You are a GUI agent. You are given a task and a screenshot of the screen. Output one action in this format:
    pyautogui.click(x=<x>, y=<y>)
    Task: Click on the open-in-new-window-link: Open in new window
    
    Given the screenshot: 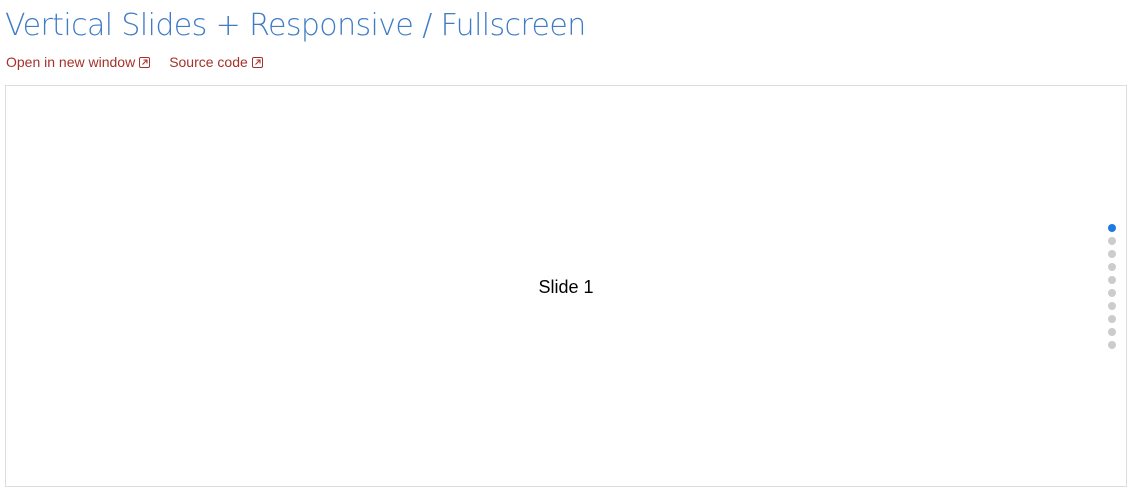 What is the action you would take?
    pyautogui.click(x=78, y=62)
    